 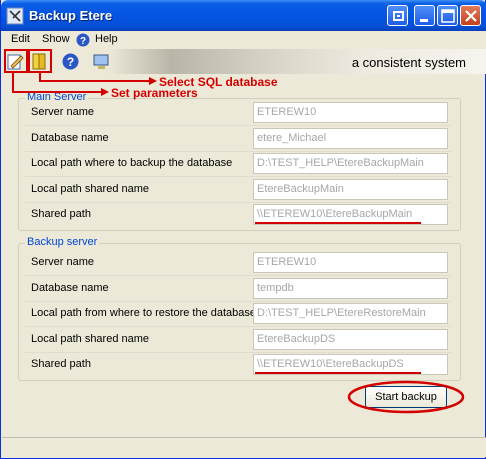 I want to click on main-server-field-1: etere_Michael, so click(x=350, y=138).